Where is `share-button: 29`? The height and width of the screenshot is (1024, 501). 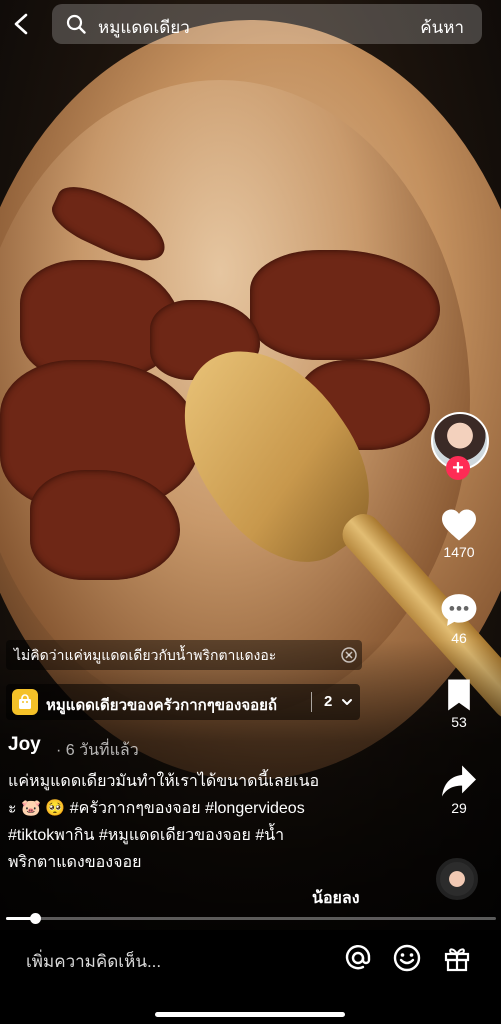
share-button: 29 is located at coordinates (459, 790).